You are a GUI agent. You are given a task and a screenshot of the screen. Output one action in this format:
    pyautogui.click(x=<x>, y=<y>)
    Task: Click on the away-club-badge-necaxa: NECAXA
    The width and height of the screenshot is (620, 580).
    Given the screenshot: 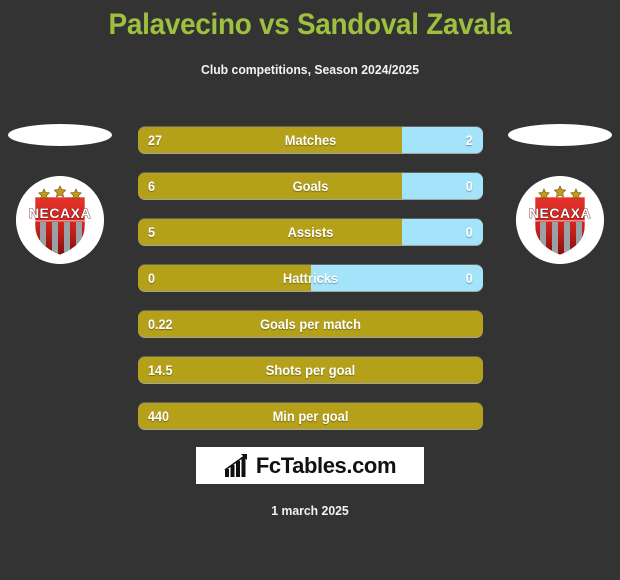 What is the action you would take?
    pyautogui.click(x=560, y=220)
    